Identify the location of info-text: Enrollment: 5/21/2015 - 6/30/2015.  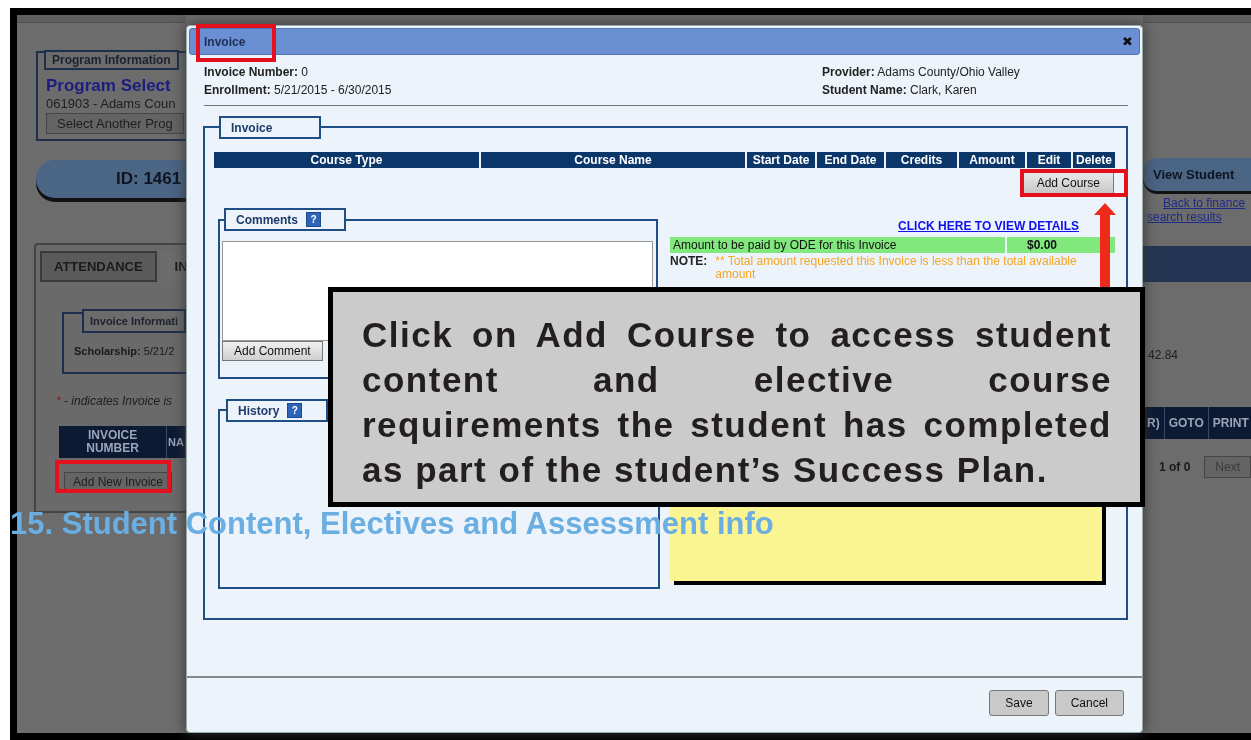
(298, 90).